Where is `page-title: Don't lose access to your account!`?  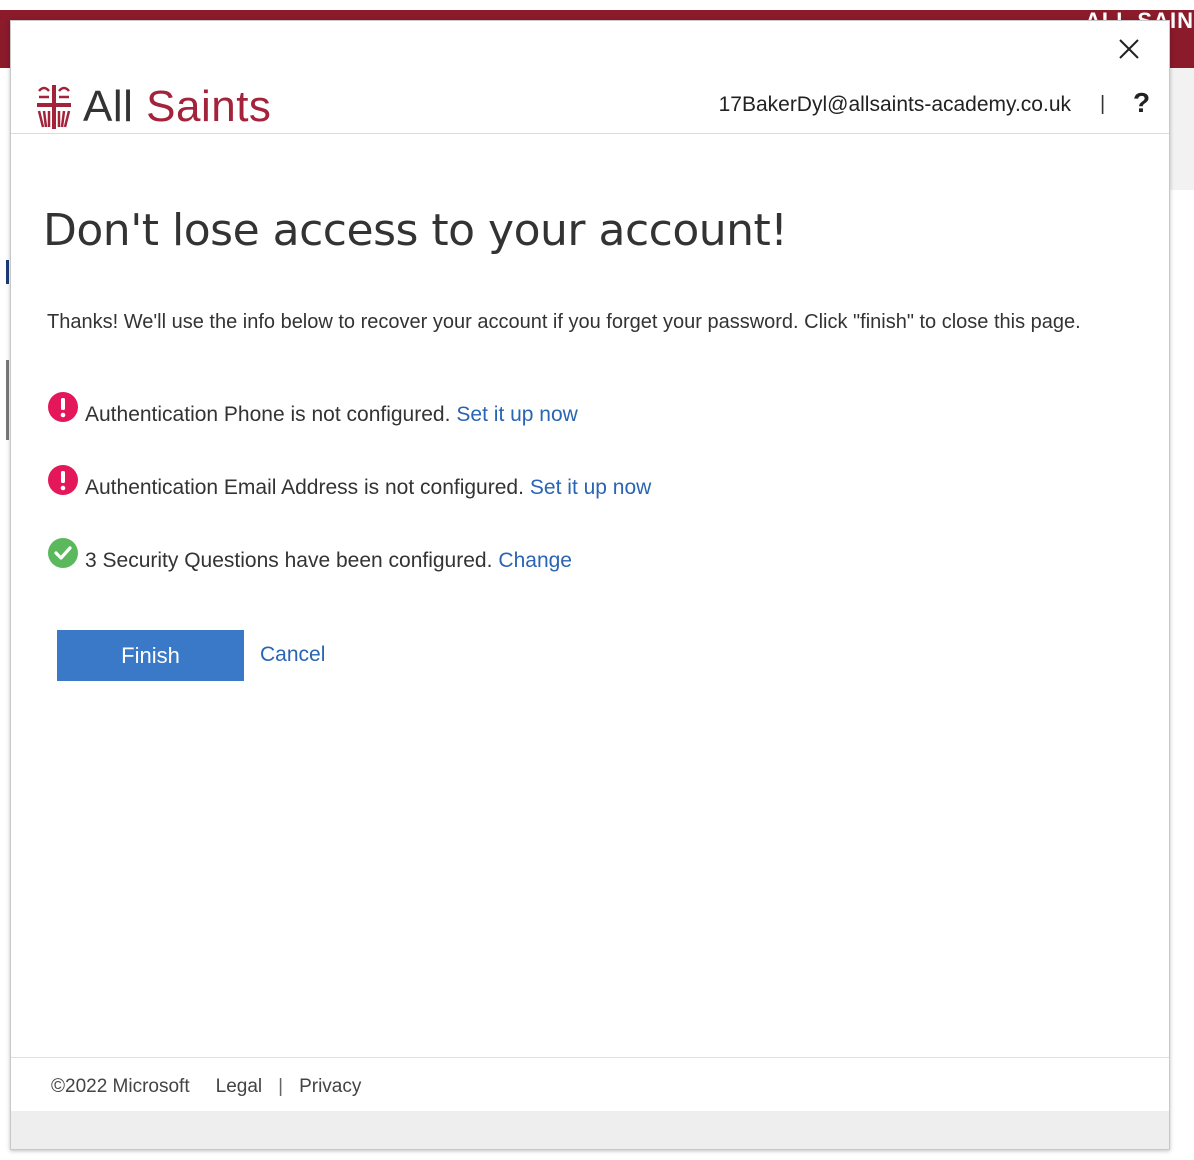 page-title: Don't lose access to your account! is located at coordinates (415, 230).